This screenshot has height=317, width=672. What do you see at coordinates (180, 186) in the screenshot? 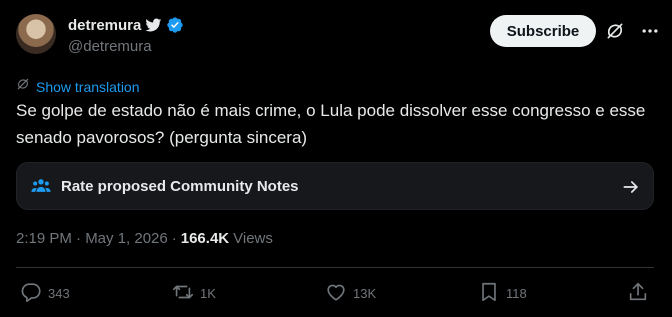
I see `community-notes-label: Rate proposed Community Notes` at bounding box center [180, 186].